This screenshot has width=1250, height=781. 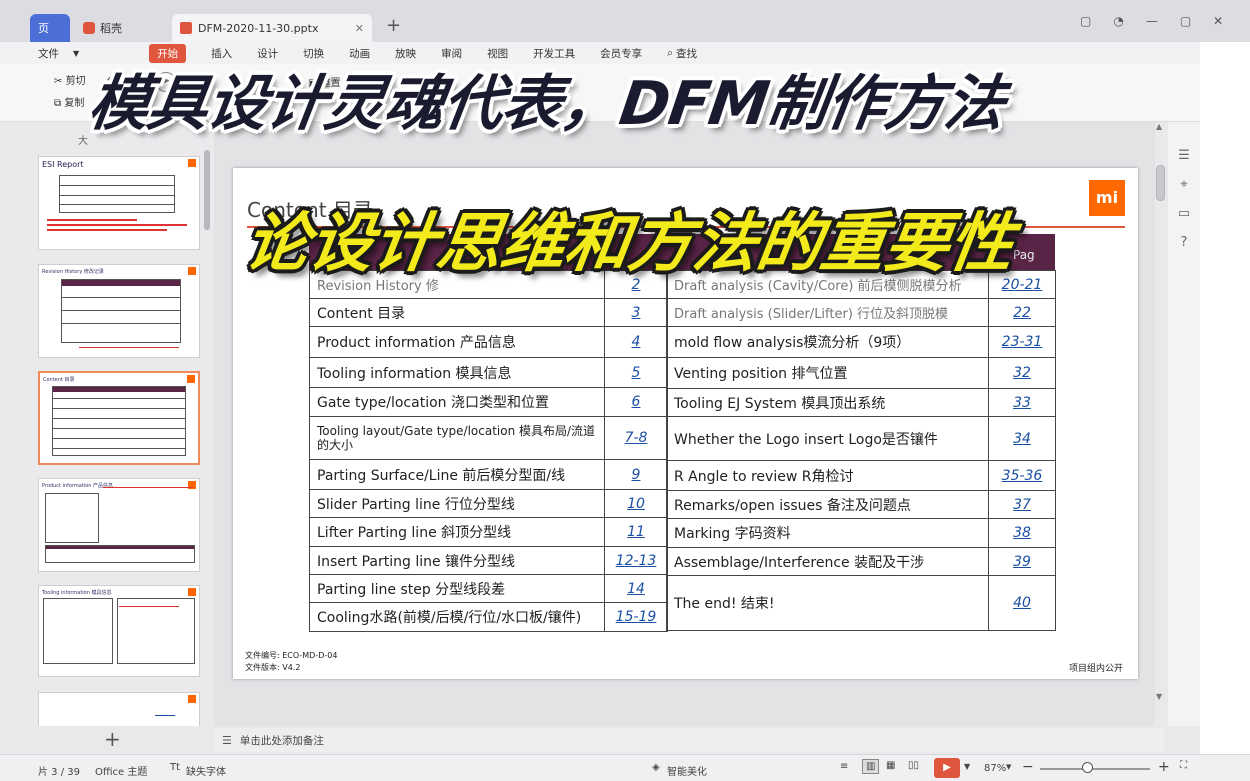 I want to click on close-tab-icon: ✕, so click(x=359, y=28).